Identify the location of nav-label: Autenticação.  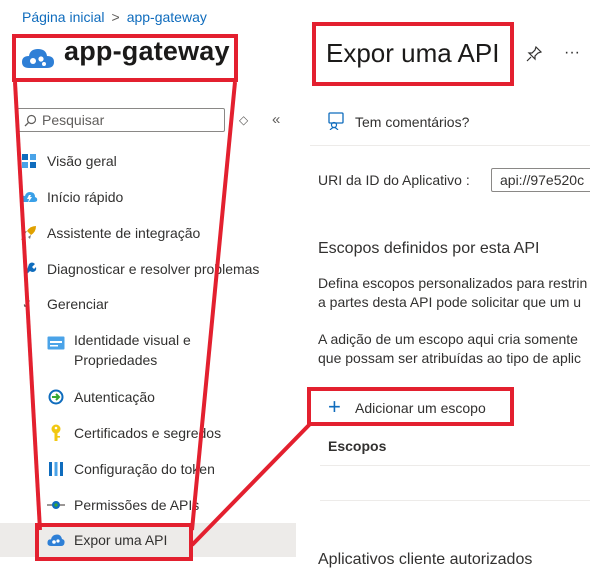
(114, 397).